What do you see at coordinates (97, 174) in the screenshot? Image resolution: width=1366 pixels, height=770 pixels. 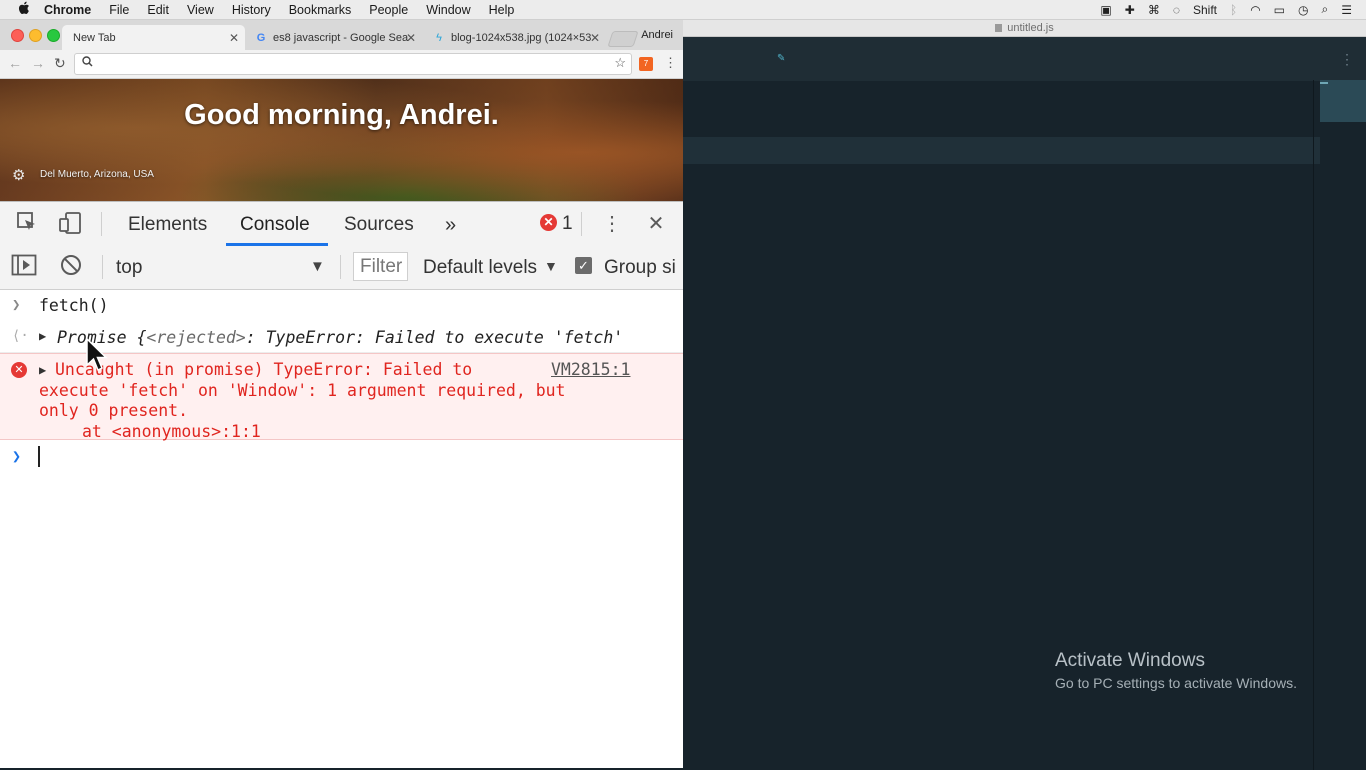 I see `photo-location: Del Muerto, Arizona, USA` at bounding box center [97, 174].